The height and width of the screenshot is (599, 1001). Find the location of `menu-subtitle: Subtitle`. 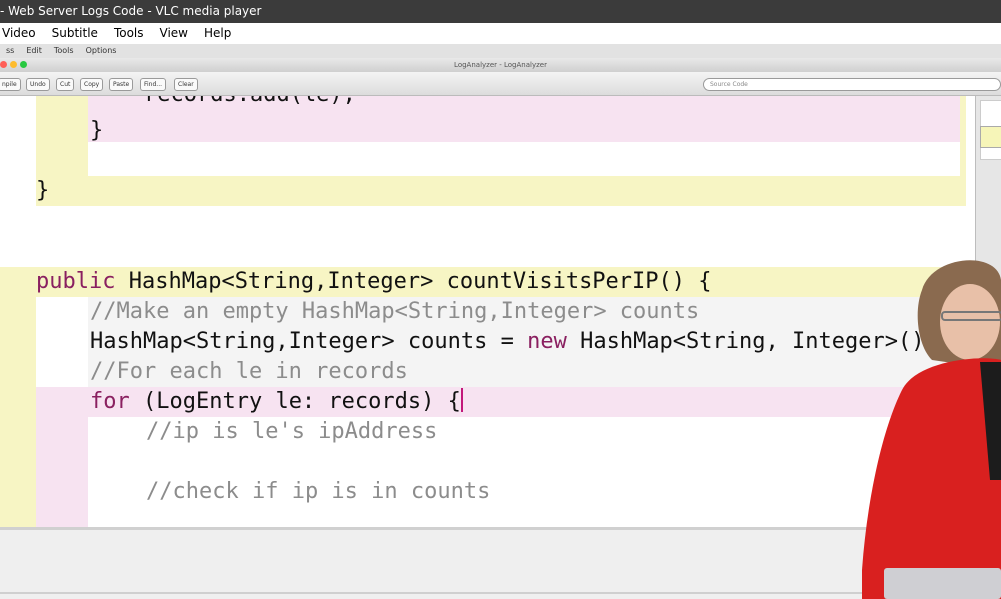

menu-subtitle: Subtitle is located at coordinates (78, 33).